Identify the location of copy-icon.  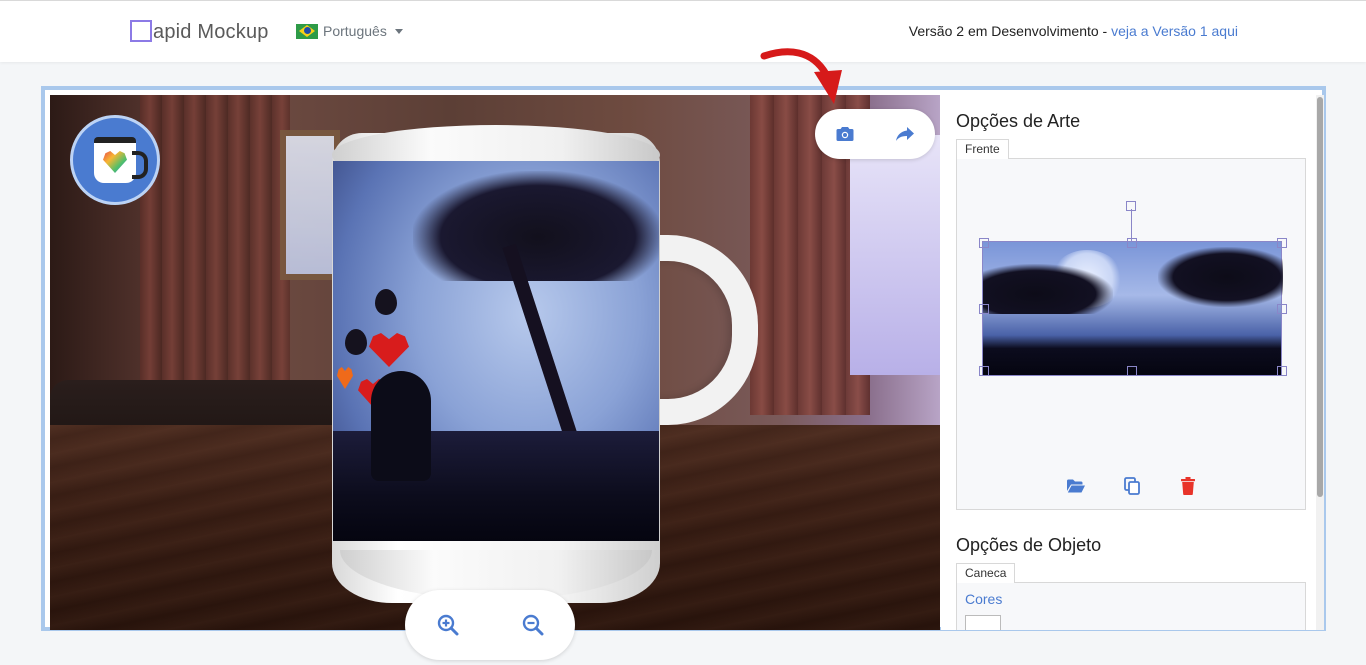
(1132, 486).